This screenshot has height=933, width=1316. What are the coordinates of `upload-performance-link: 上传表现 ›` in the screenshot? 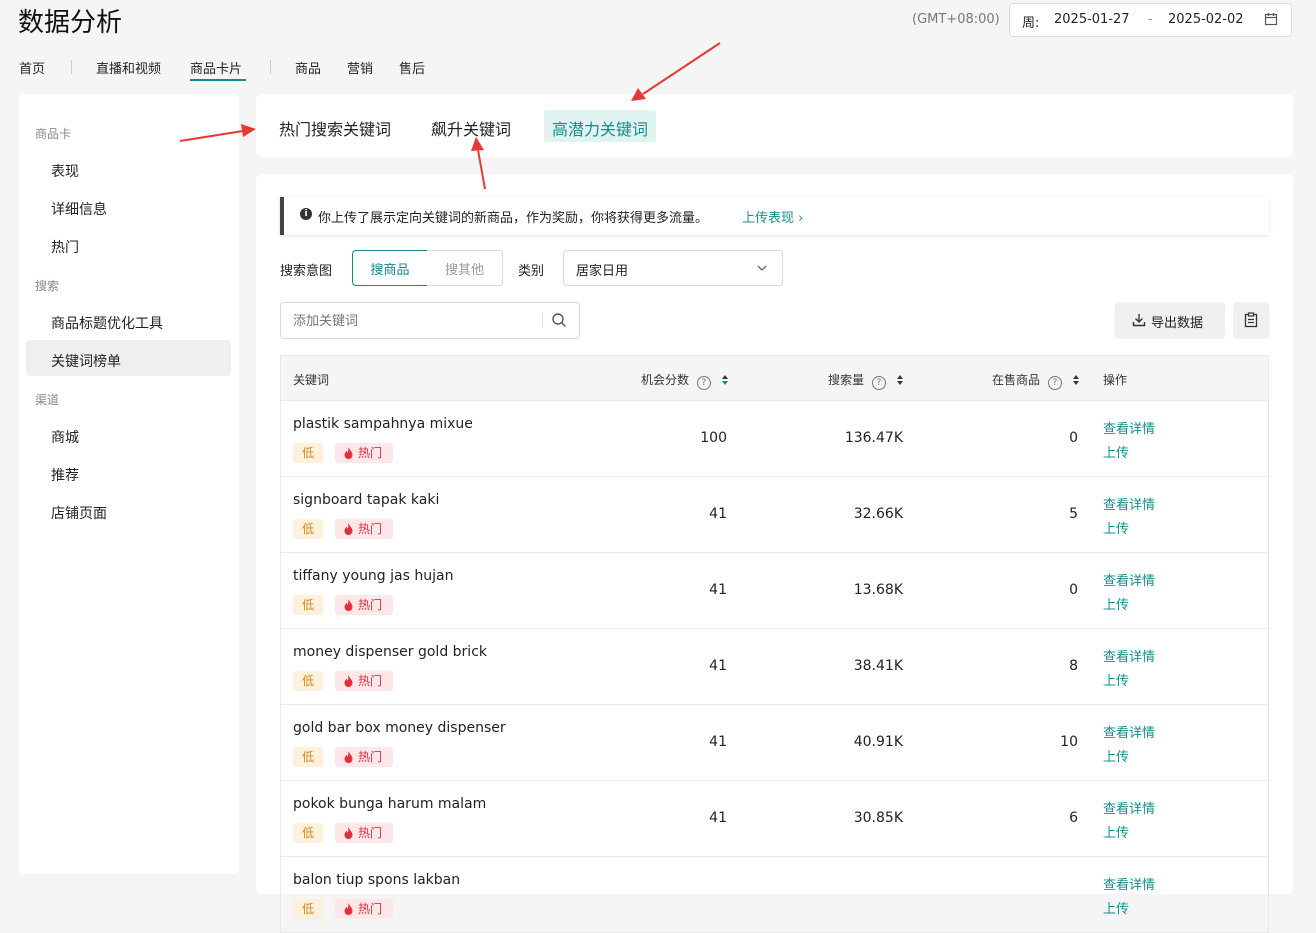 It's located at (772, 216).